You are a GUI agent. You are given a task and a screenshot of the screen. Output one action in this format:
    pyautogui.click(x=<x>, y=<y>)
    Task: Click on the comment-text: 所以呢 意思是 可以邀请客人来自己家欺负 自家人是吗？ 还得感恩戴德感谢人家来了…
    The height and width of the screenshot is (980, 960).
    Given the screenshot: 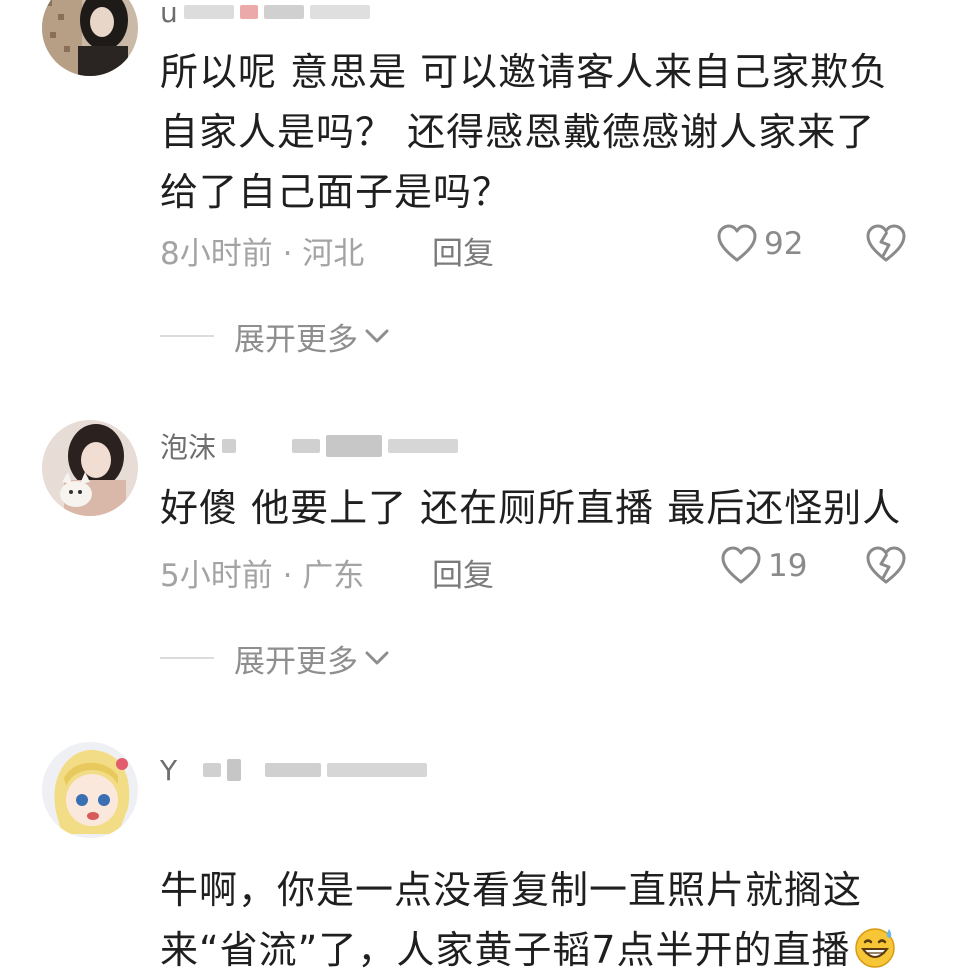 What is the action you would take?
    pyautogui.click(x=524, y=132)
    